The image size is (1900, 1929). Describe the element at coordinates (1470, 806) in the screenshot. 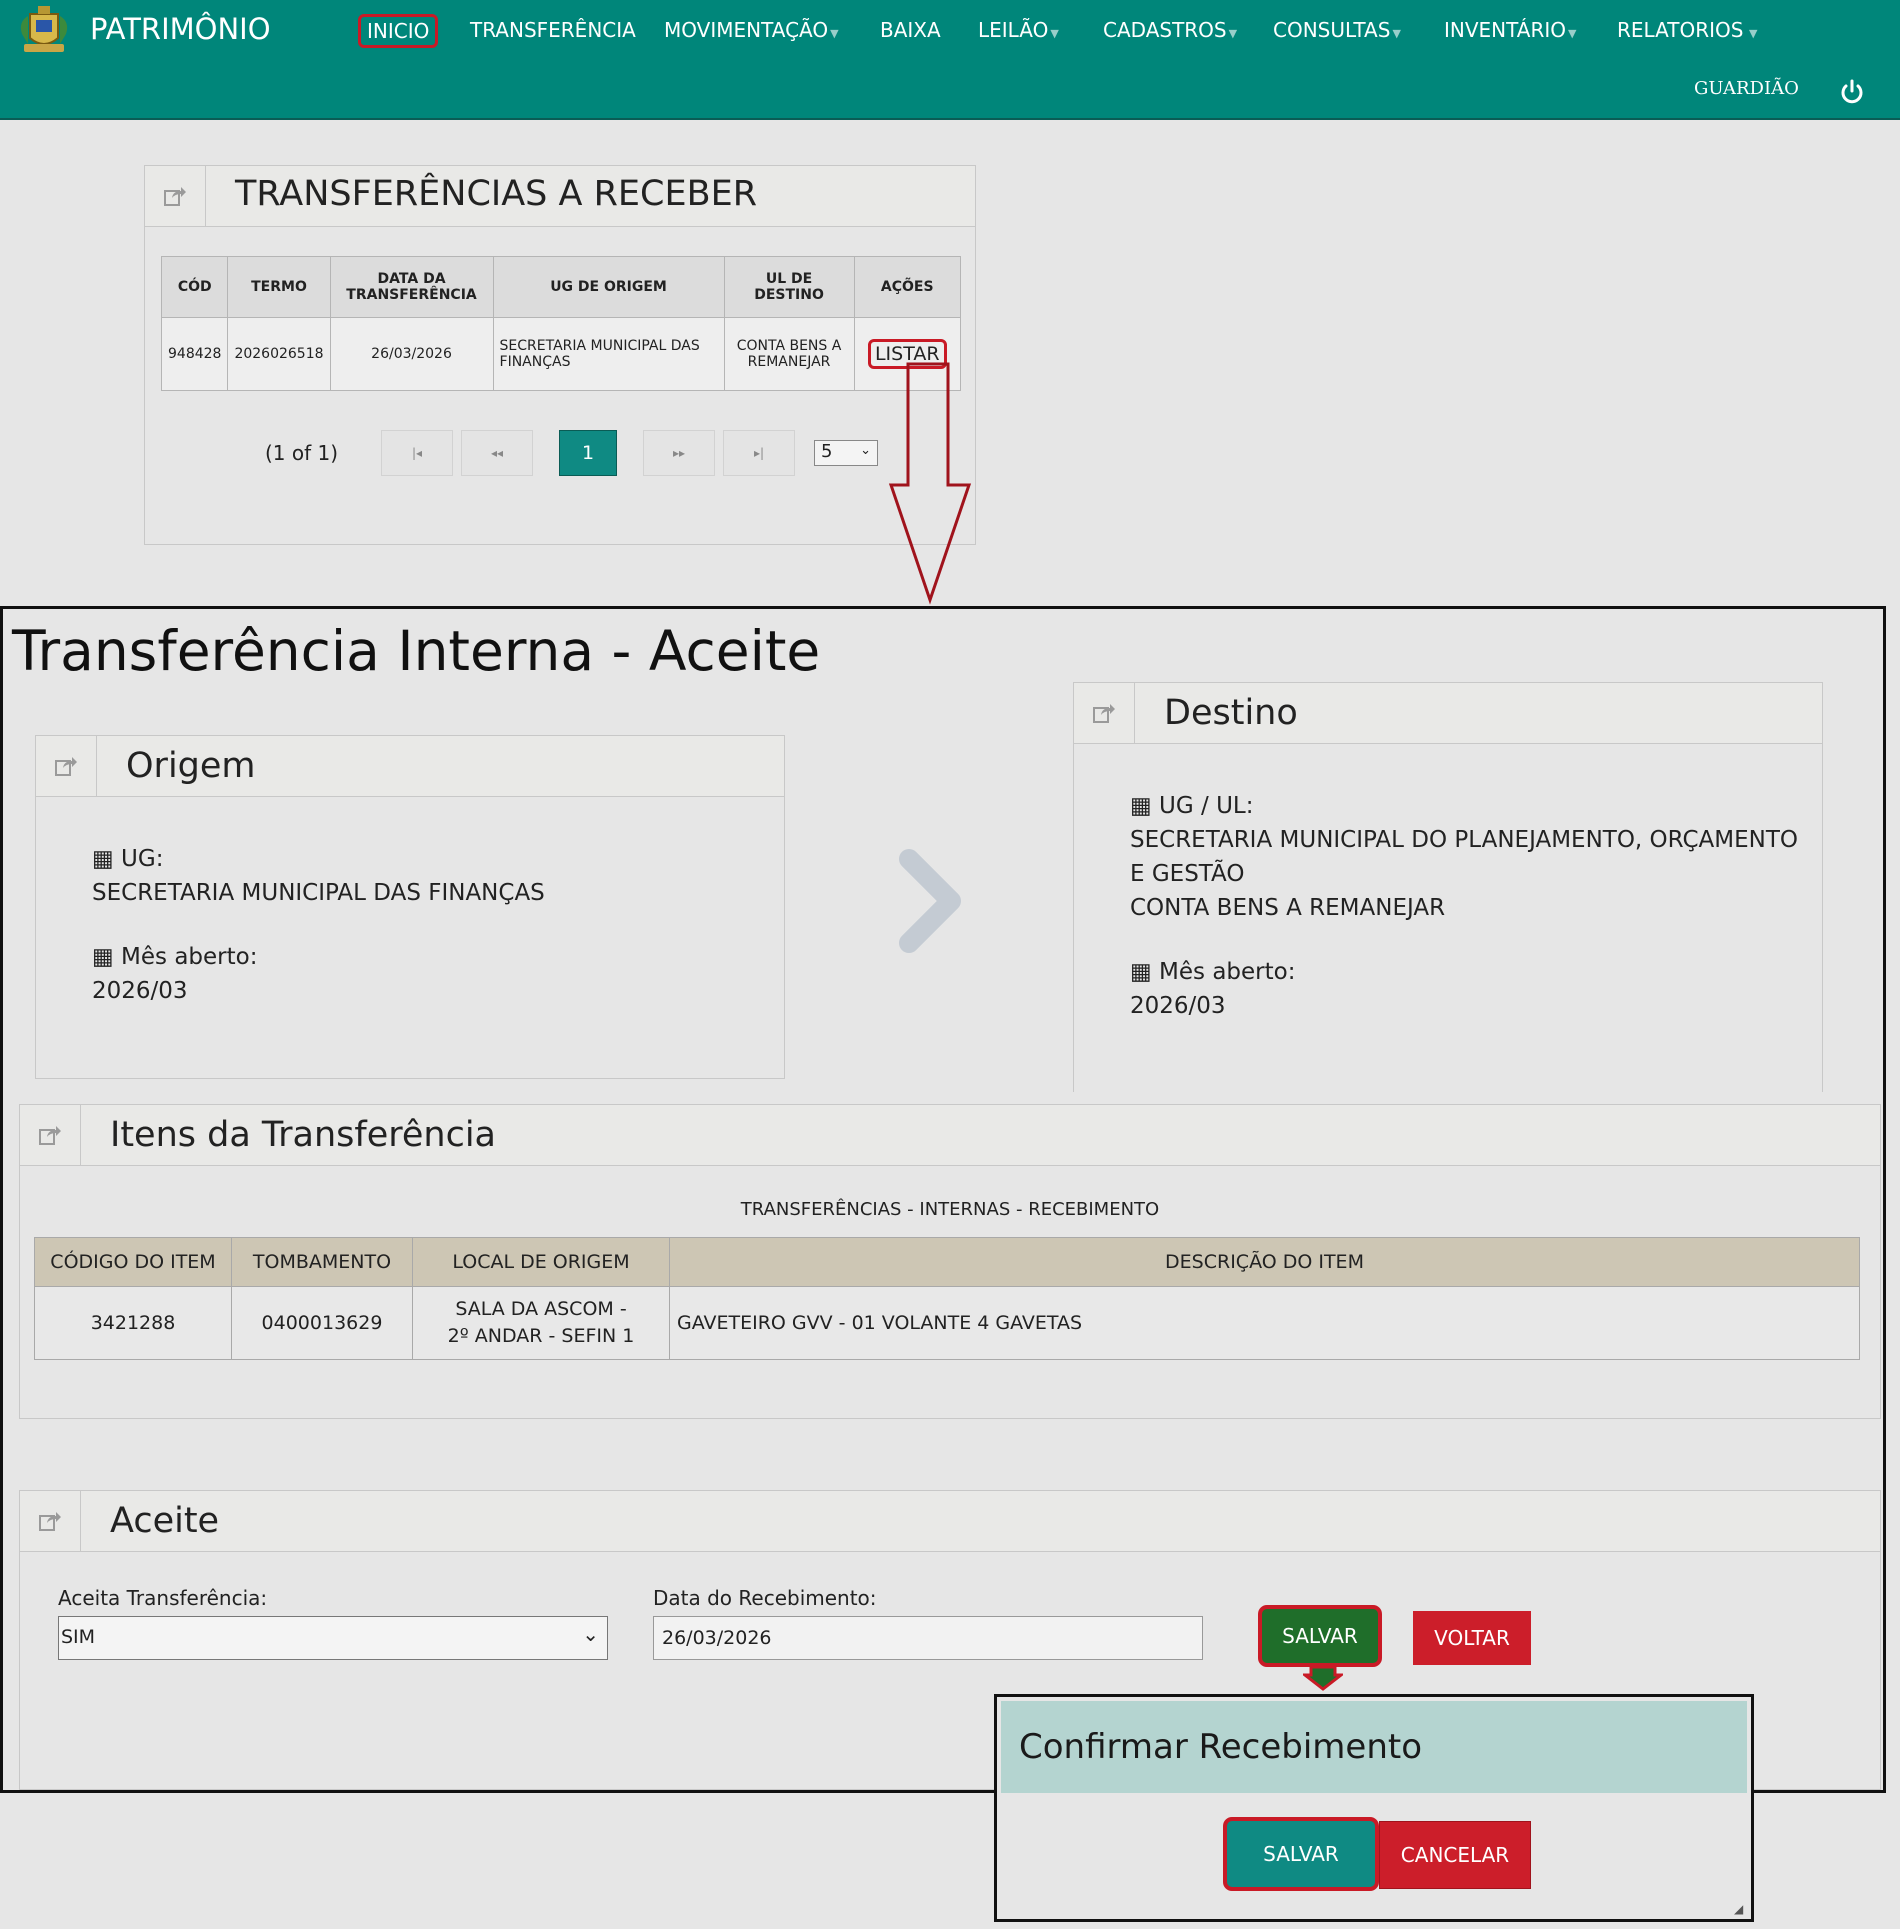

I see `destino-ugul-label-row: ▦ UG / UL:` at that location.